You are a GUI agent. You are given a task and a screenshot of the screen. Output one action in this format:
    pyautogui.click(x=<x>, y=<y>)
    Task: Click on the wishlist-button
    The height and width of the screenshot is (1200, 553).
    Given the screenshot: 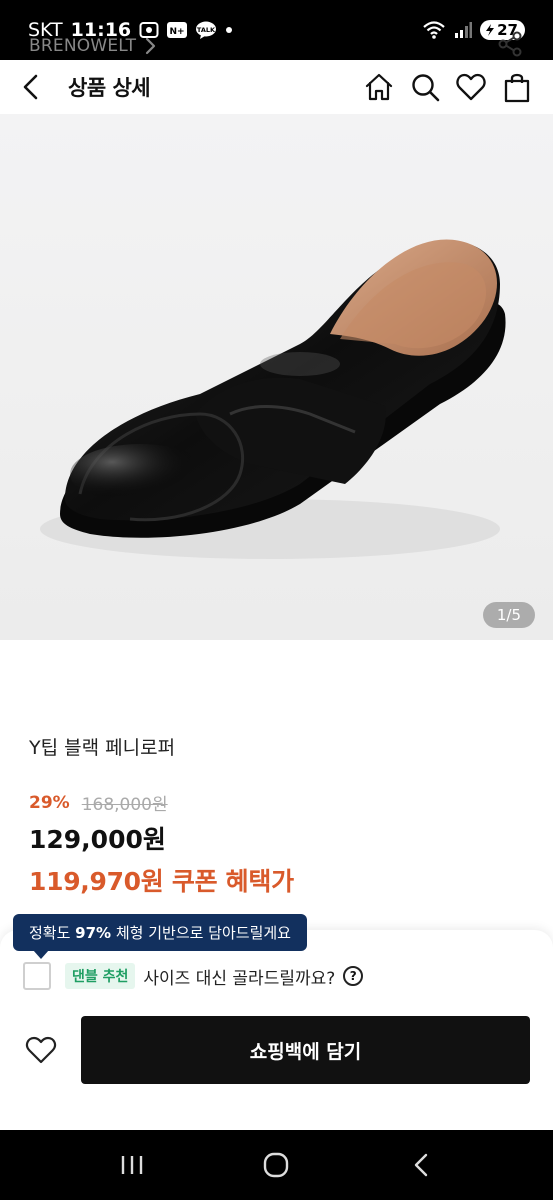 What is the action you would take?
    pyautogui.click(x=471, y=87)
    